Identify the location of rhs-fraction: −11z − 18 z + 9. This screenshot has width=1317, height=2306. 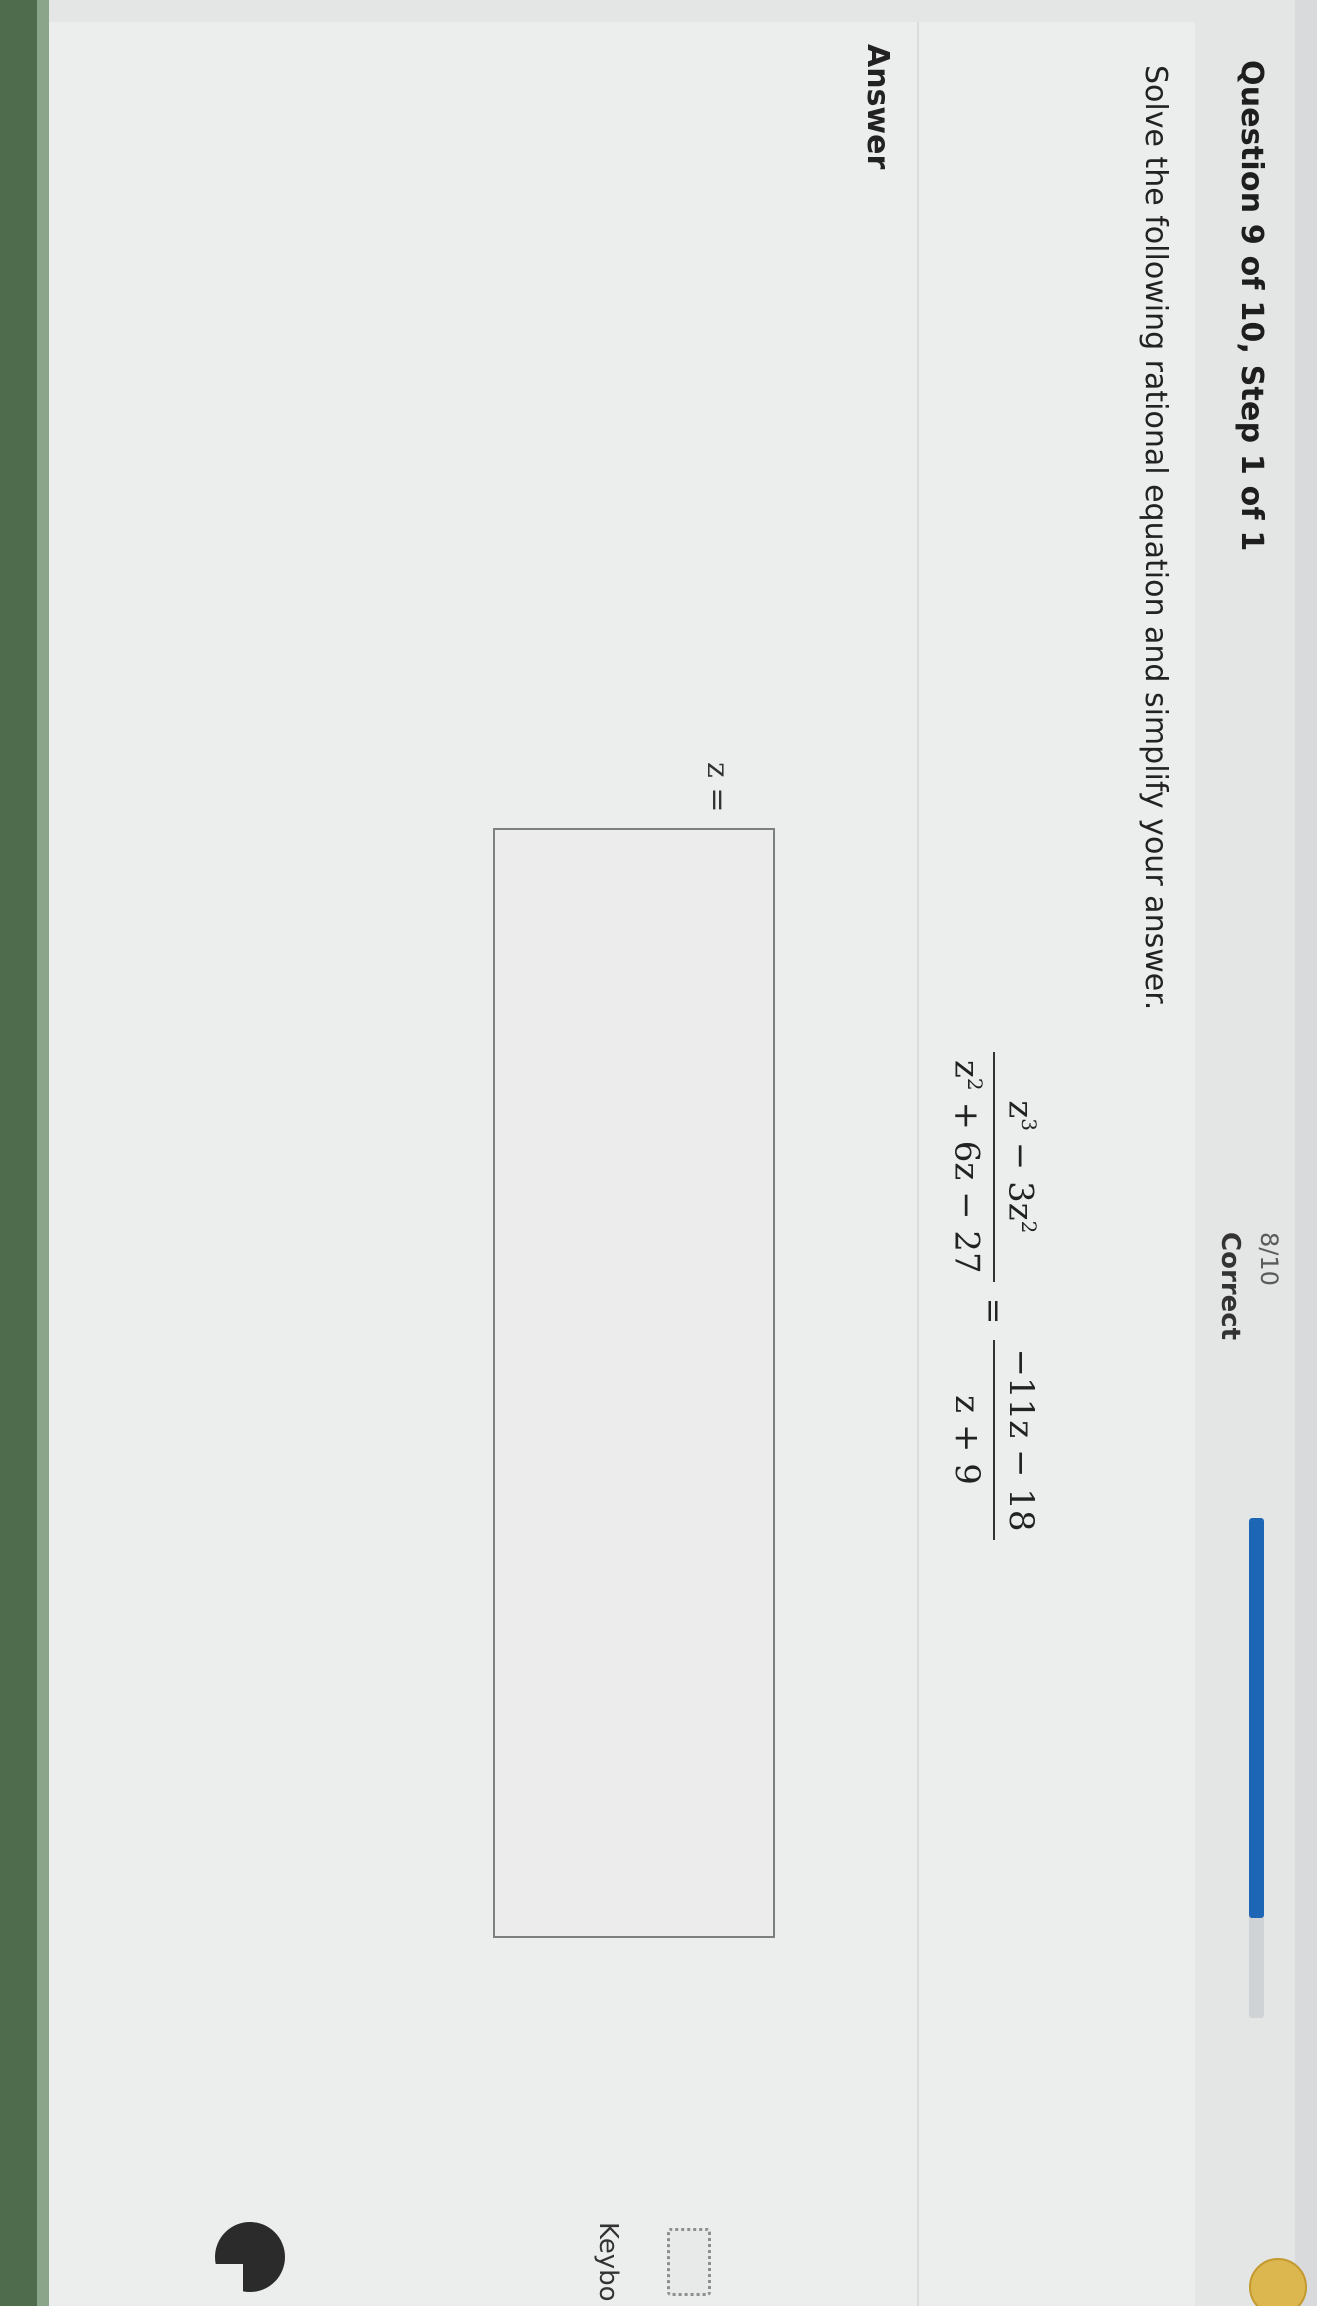
(993, 1440).